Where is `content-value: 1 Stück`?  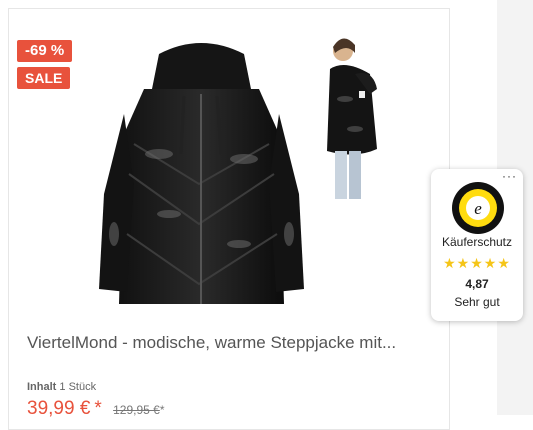
content-value: 1 Stück is located at coordinates (78, 387).